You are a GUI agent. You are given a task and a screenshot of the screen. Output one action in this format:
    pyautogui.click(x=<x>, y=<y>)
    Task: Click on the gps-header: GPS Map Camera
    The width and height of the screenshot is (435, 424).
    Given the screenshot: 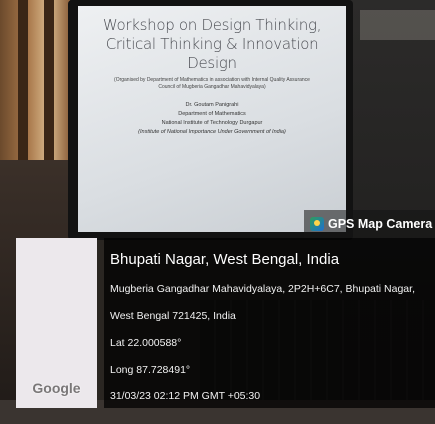 What is the action you would take?
    pyautogui.click(x=369, y=224)
    